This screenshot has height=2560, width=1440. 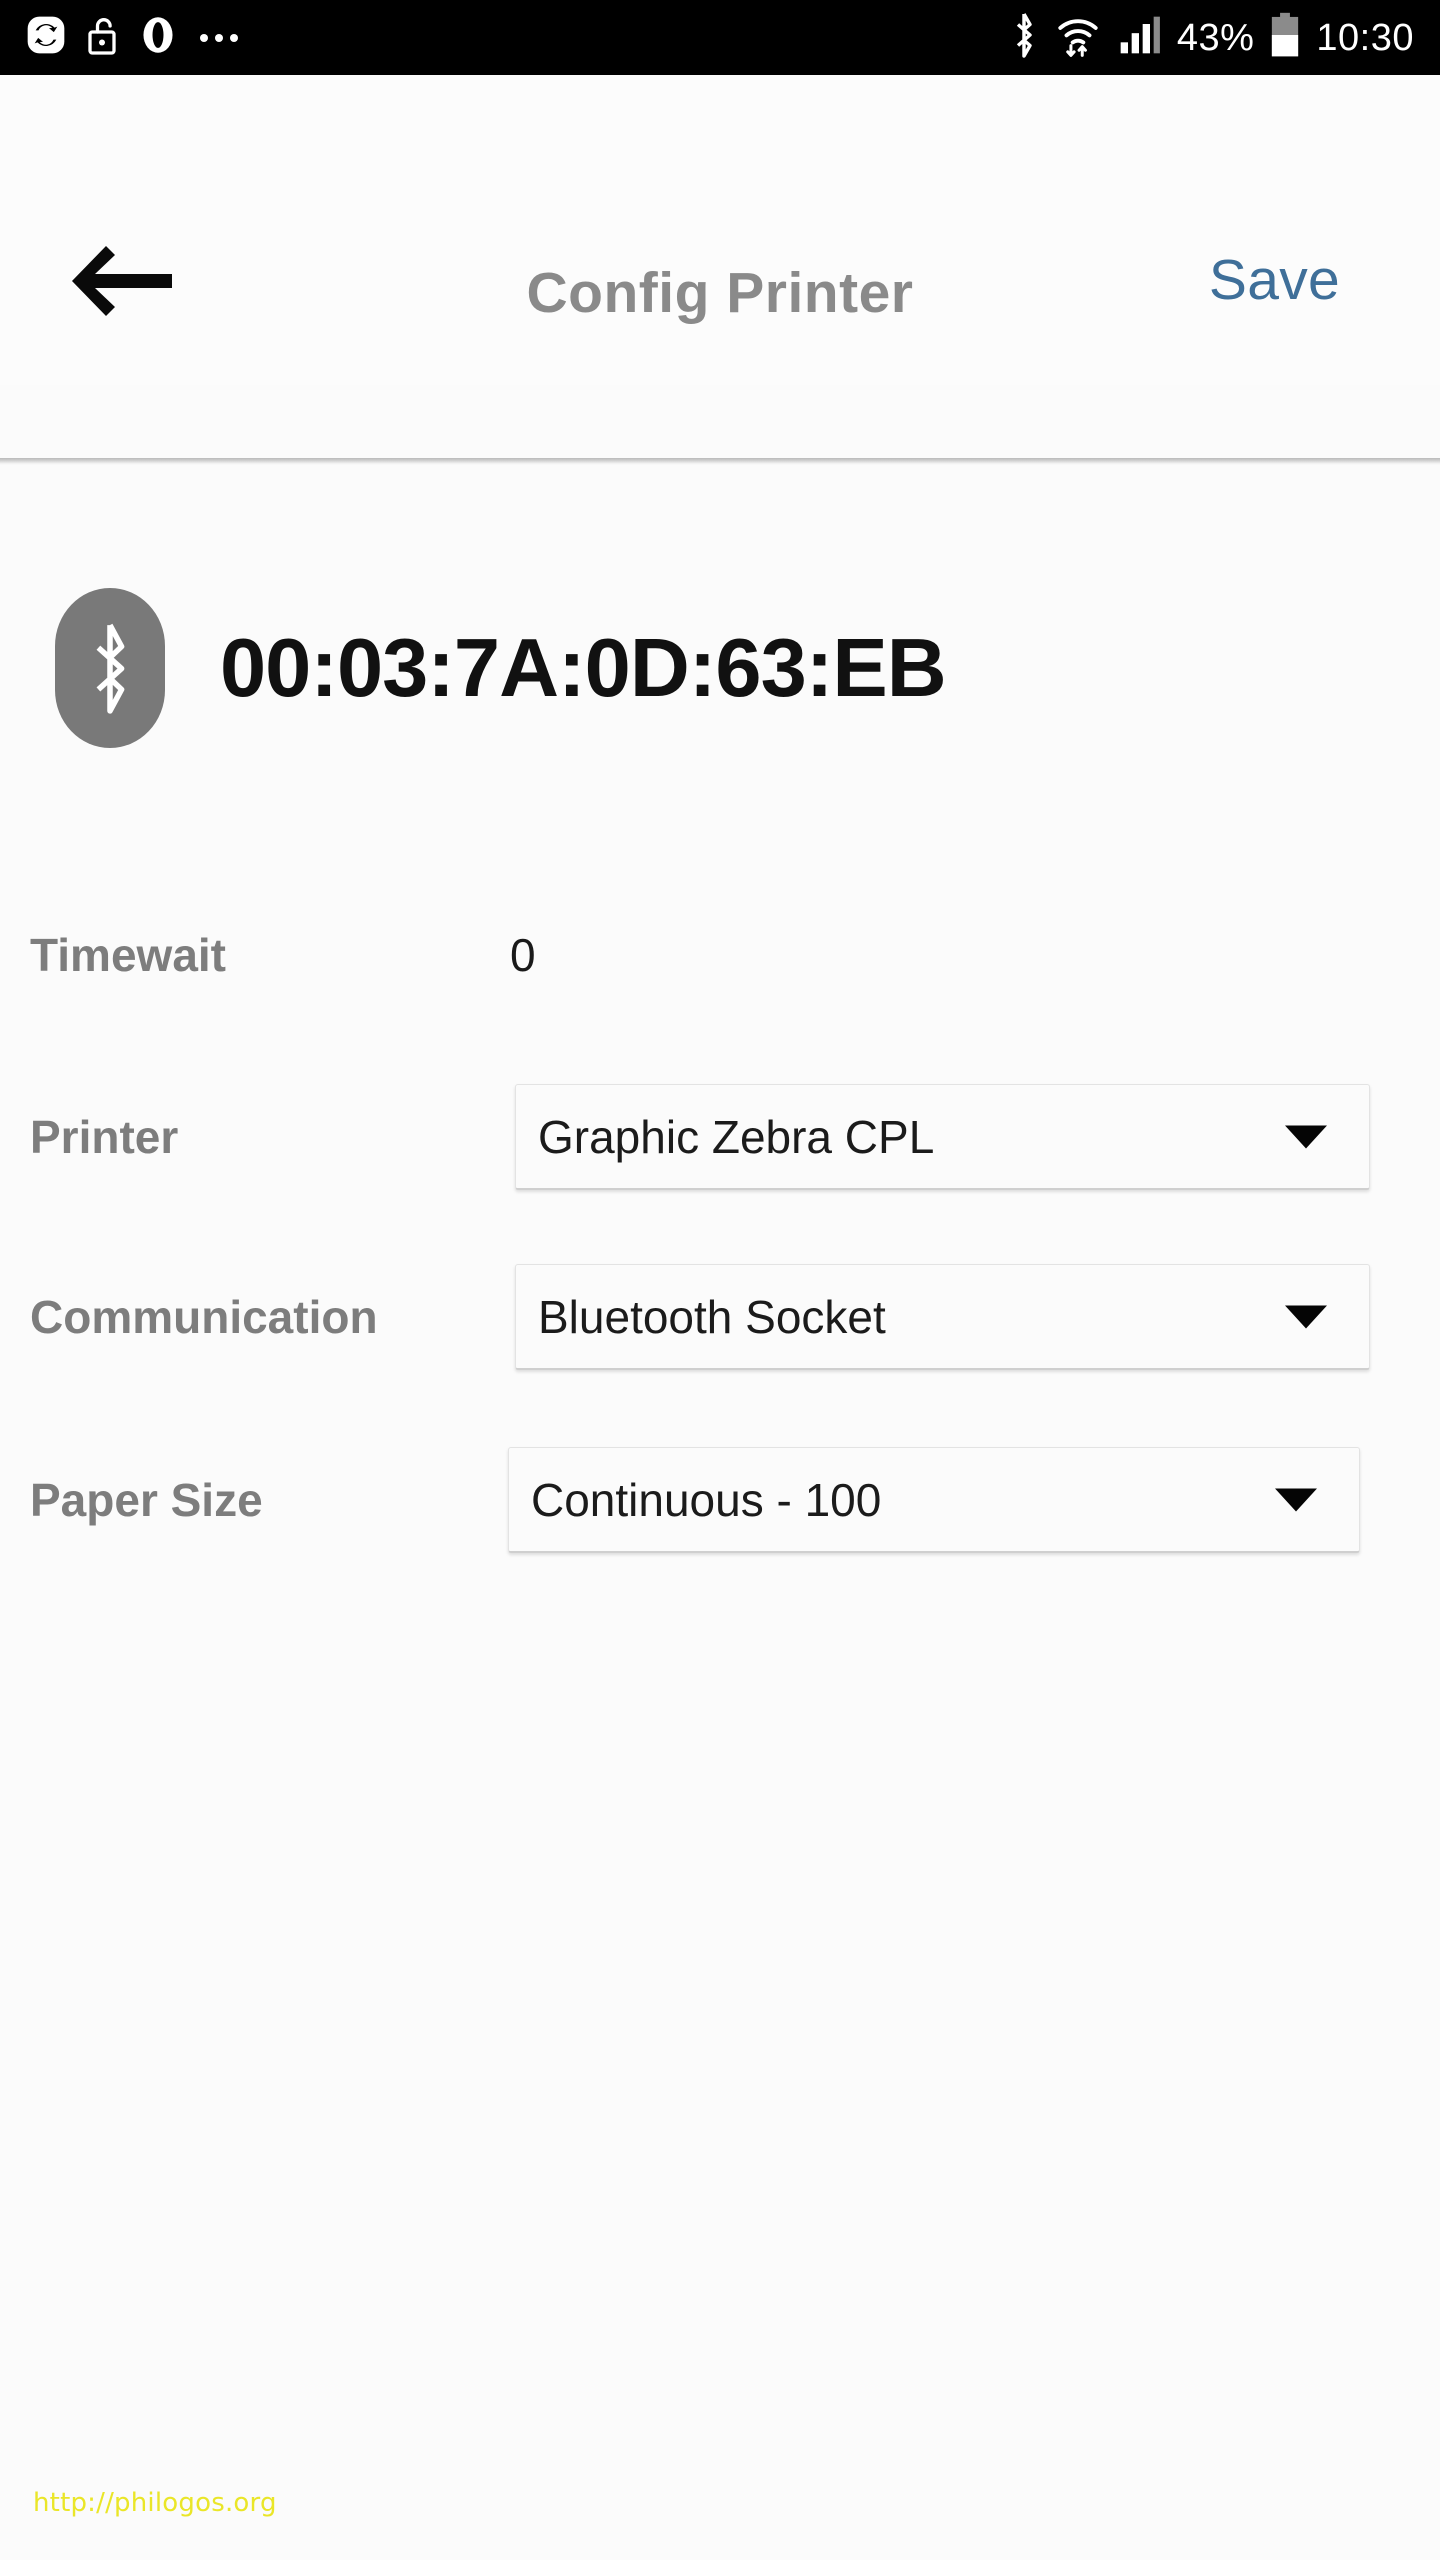 I want to click on status-bar-left-icons, so click(x=132, y=37).